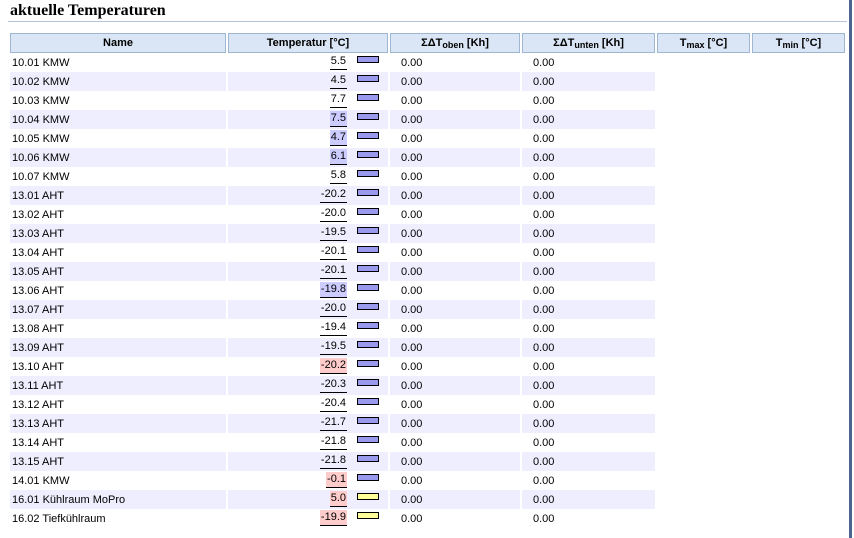 The height and width of the screenshot is (538, 854). I want to click on temperature-value: 4.7, so click(338, 138).